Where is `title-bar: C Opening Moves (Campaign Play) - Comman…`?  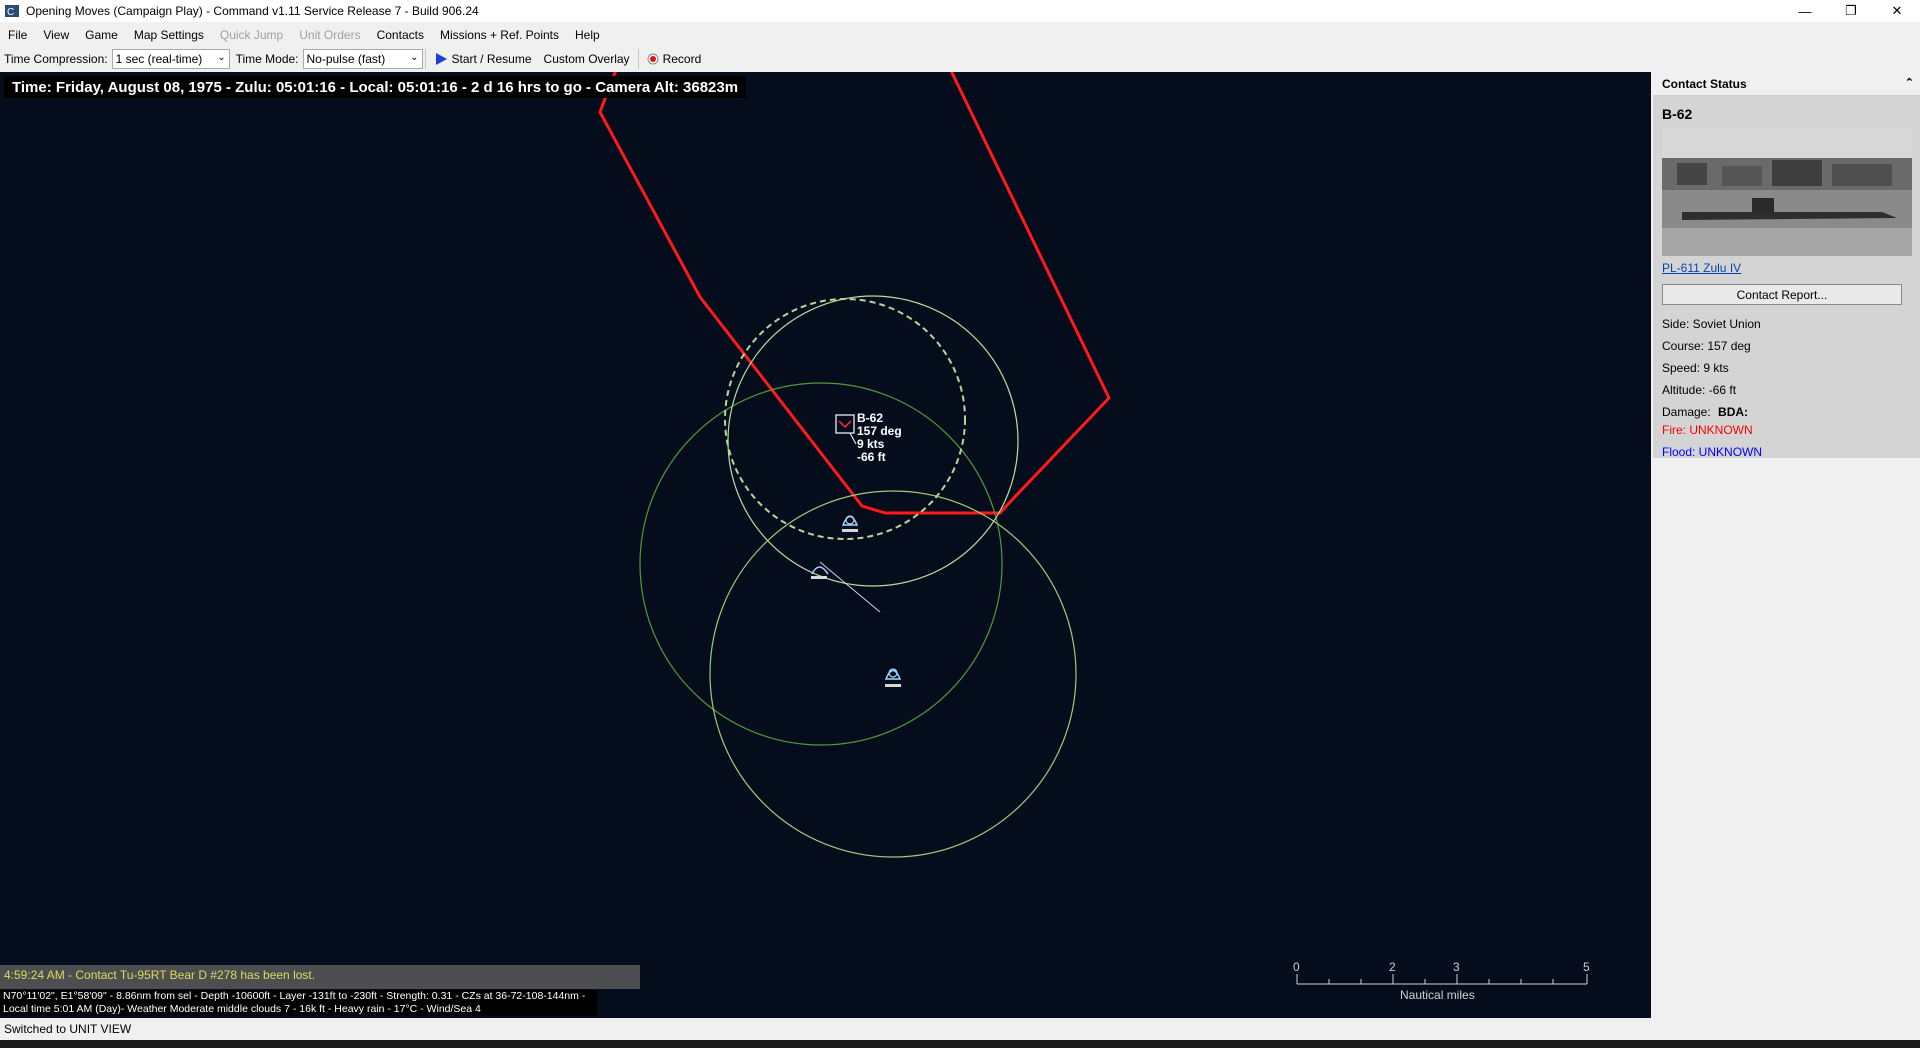 title-bar: C Opening Moves (Campaign Play) - Comman… is located at coordinates (960, 11).